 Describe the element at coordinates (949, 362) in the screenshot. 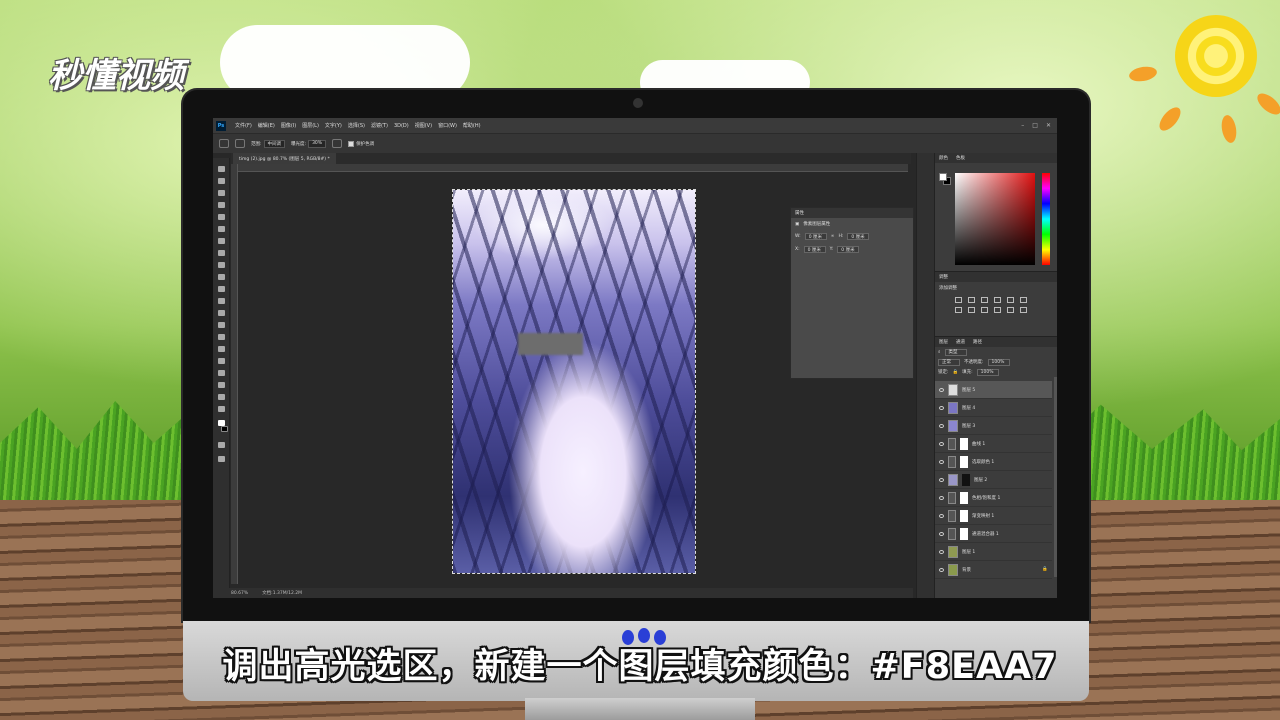

I see `blend-mode-select: 正常` at that location.